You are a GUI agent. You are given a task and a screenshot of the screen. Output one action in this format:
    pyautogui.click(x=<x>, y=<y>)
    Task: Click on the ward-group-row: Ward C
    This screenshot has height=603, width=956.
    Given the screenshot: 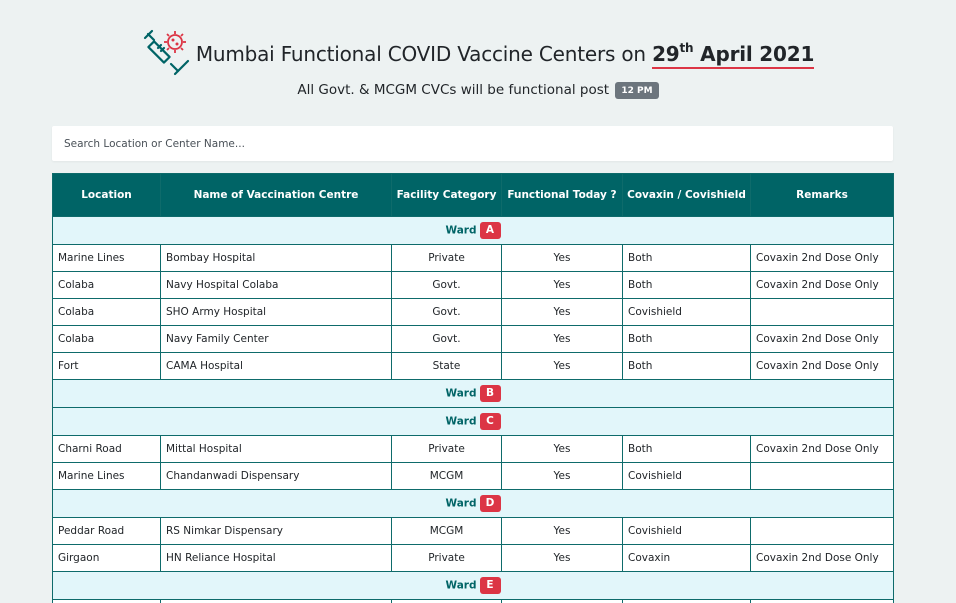 What is the action you would take?
    pyautogui.click(x=473, y=421)
    